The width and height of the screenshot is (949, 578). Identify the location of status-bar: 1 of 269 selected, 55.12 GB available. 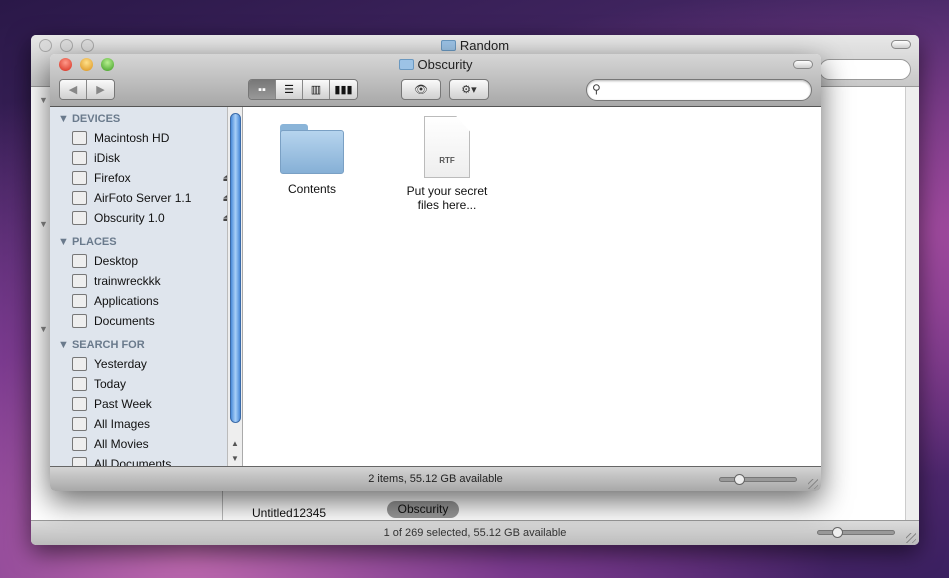
(475, 532).